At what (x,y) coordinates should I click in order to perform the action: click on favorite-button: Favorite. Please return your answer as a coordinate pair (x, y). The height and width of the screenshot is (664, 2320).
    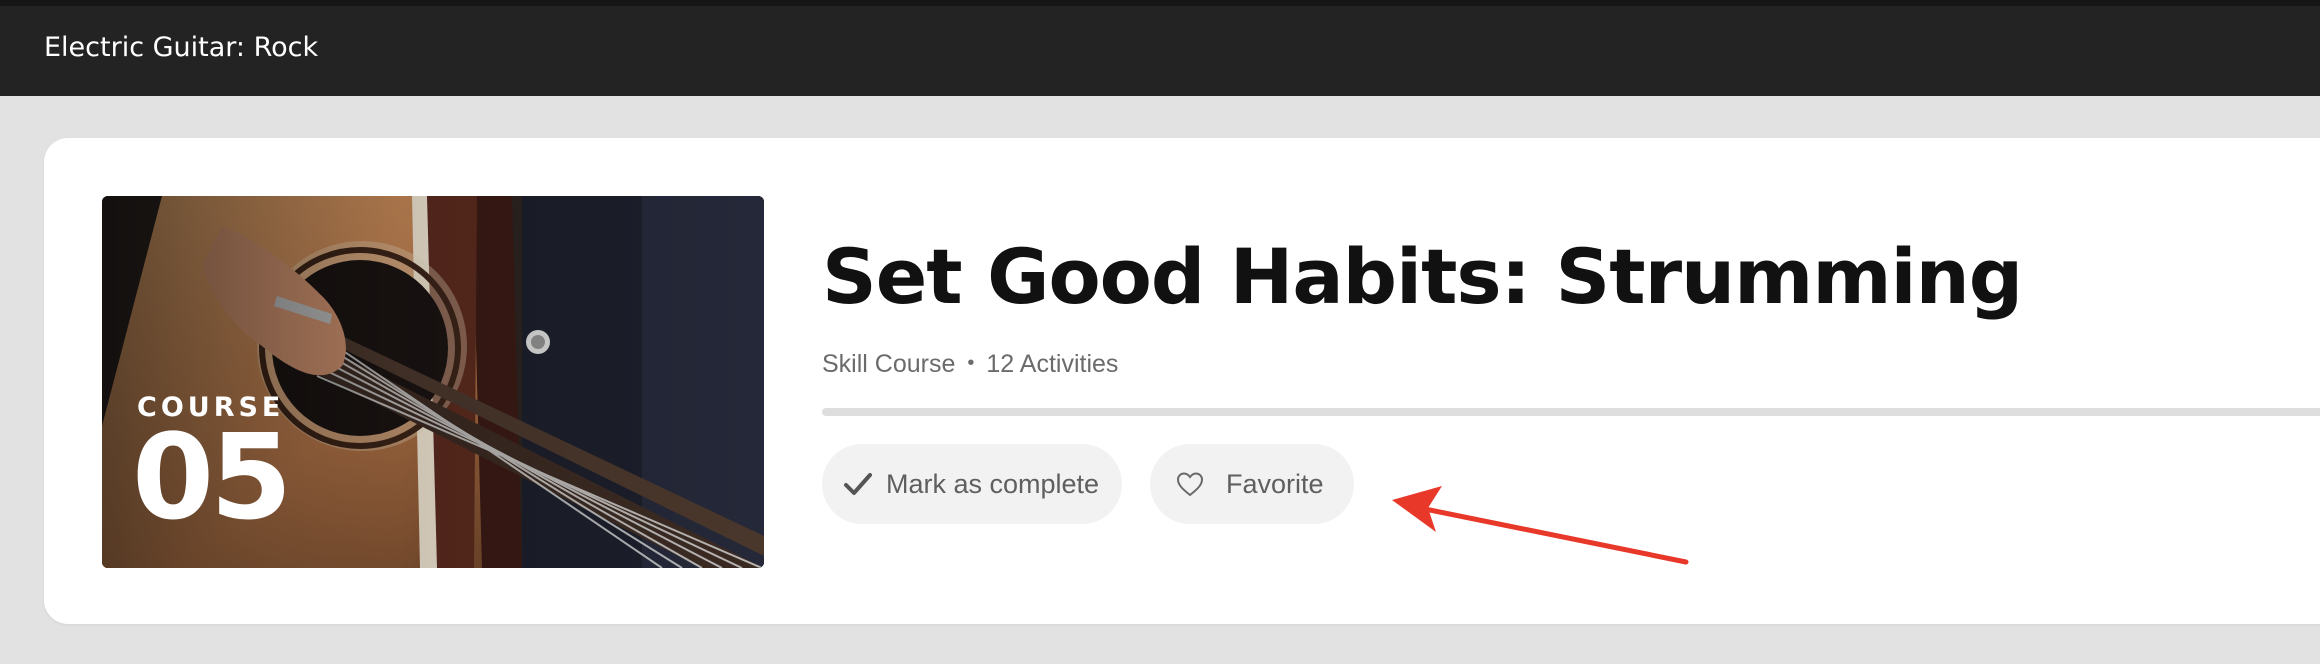
    Looking at the image, I should click on (1252, 484).